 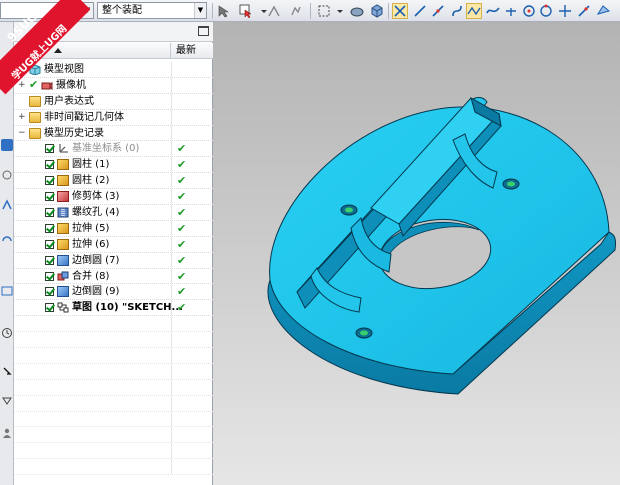 What do you see at coordinates (349, 210) in the screenshot?
I see `thread-marker` at bounding box center [349, 210].